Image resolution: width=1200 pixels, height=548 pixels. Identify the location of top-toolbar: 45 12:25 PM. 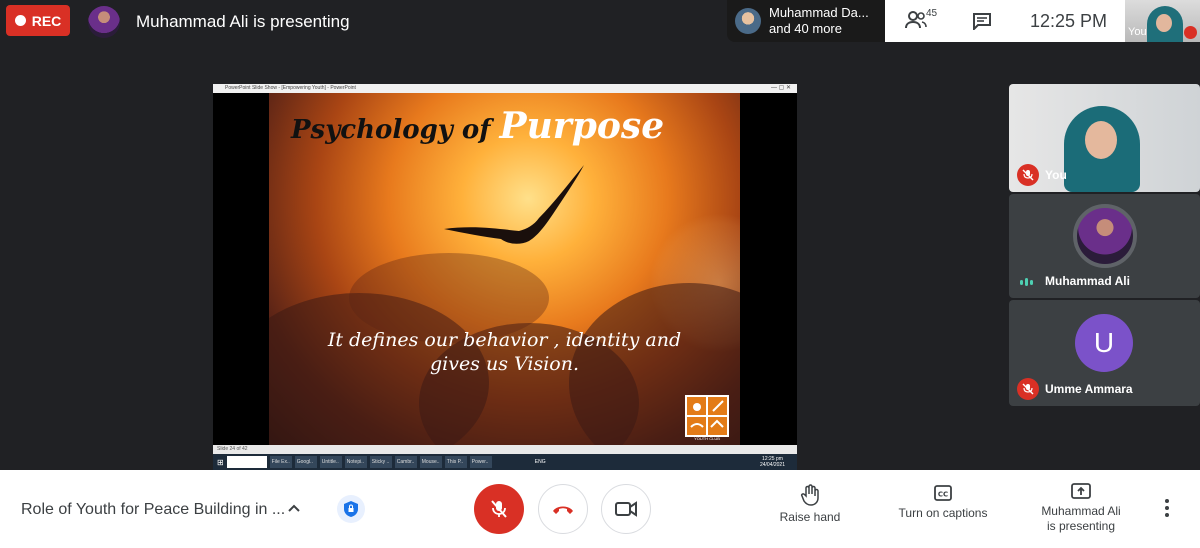
(1005, 21).